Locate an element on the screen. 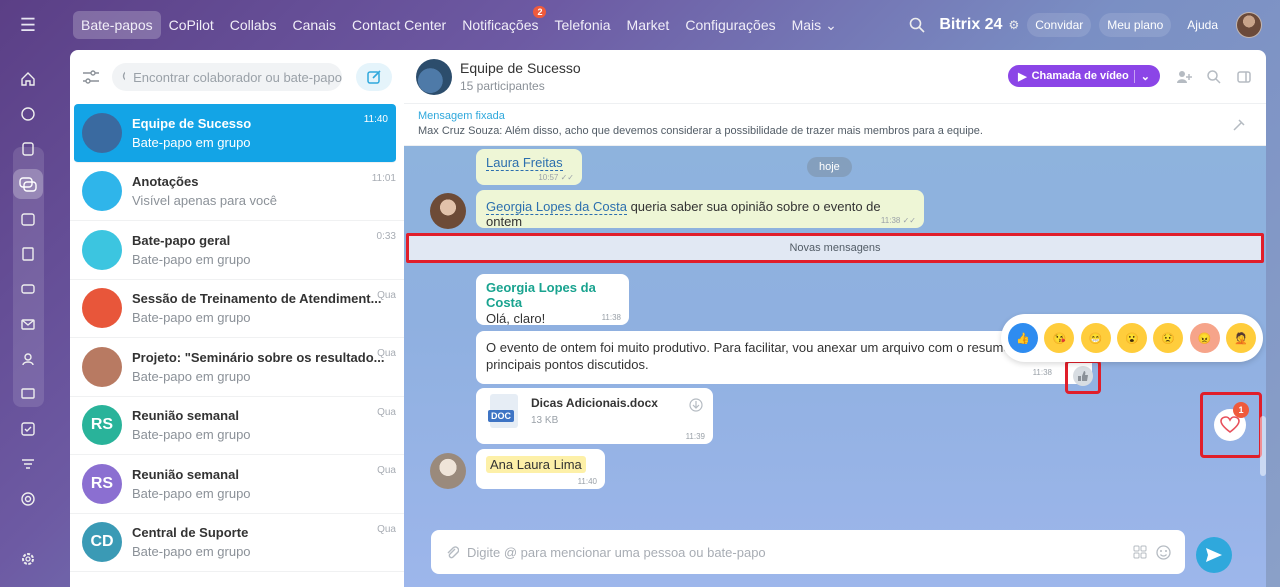 The image size is (1280, 587). chat-title: Equipe de Sucesso is located at coordinates (520, 68).